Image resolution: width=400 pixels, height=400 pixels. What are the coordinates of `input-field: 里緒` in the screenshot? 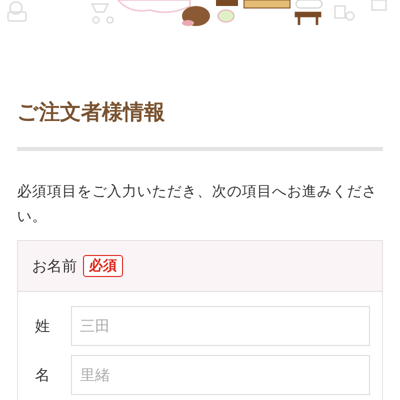 It's located at (220, 375).